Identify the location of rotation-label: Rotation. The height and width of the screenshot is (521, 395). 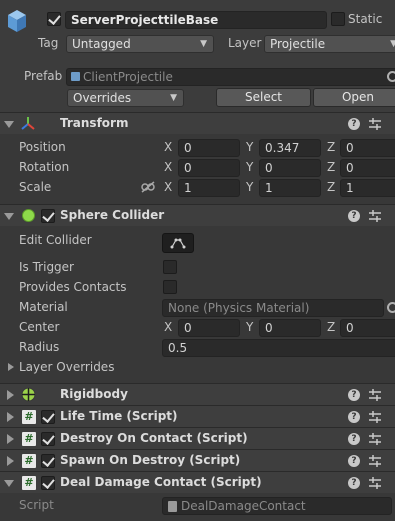
(44, 167).